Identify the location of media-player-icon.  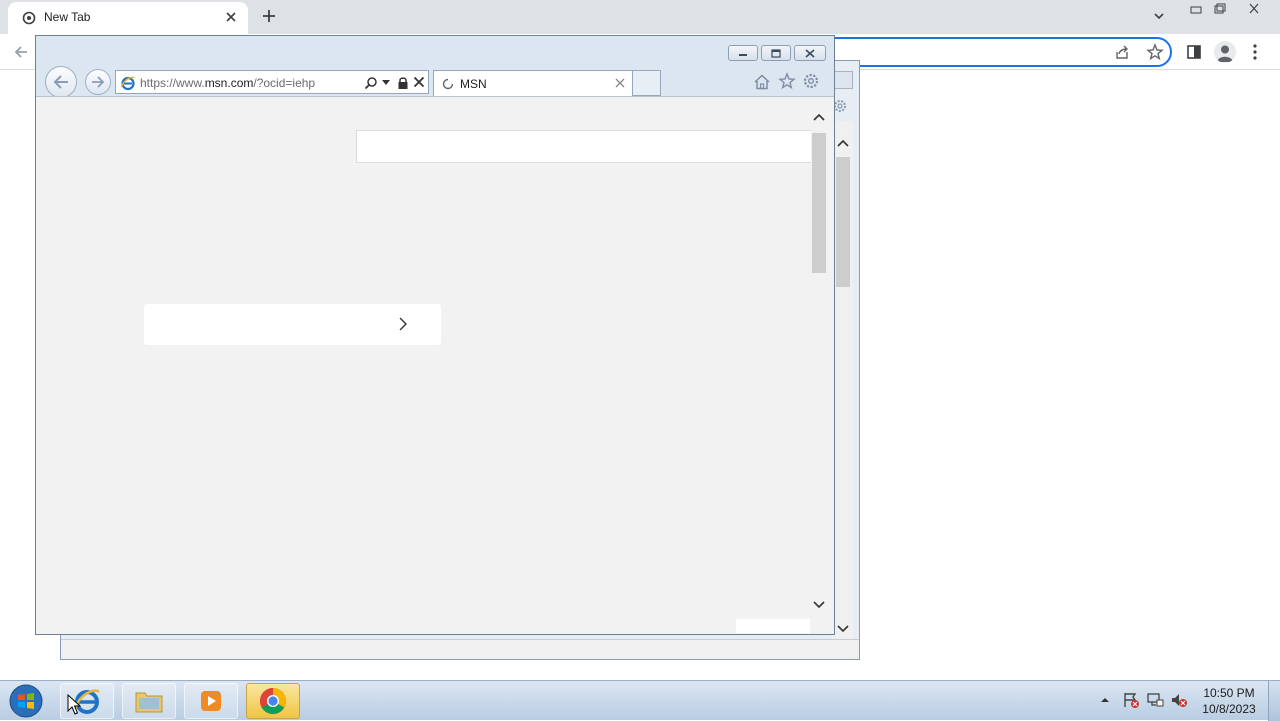
(211, 701).